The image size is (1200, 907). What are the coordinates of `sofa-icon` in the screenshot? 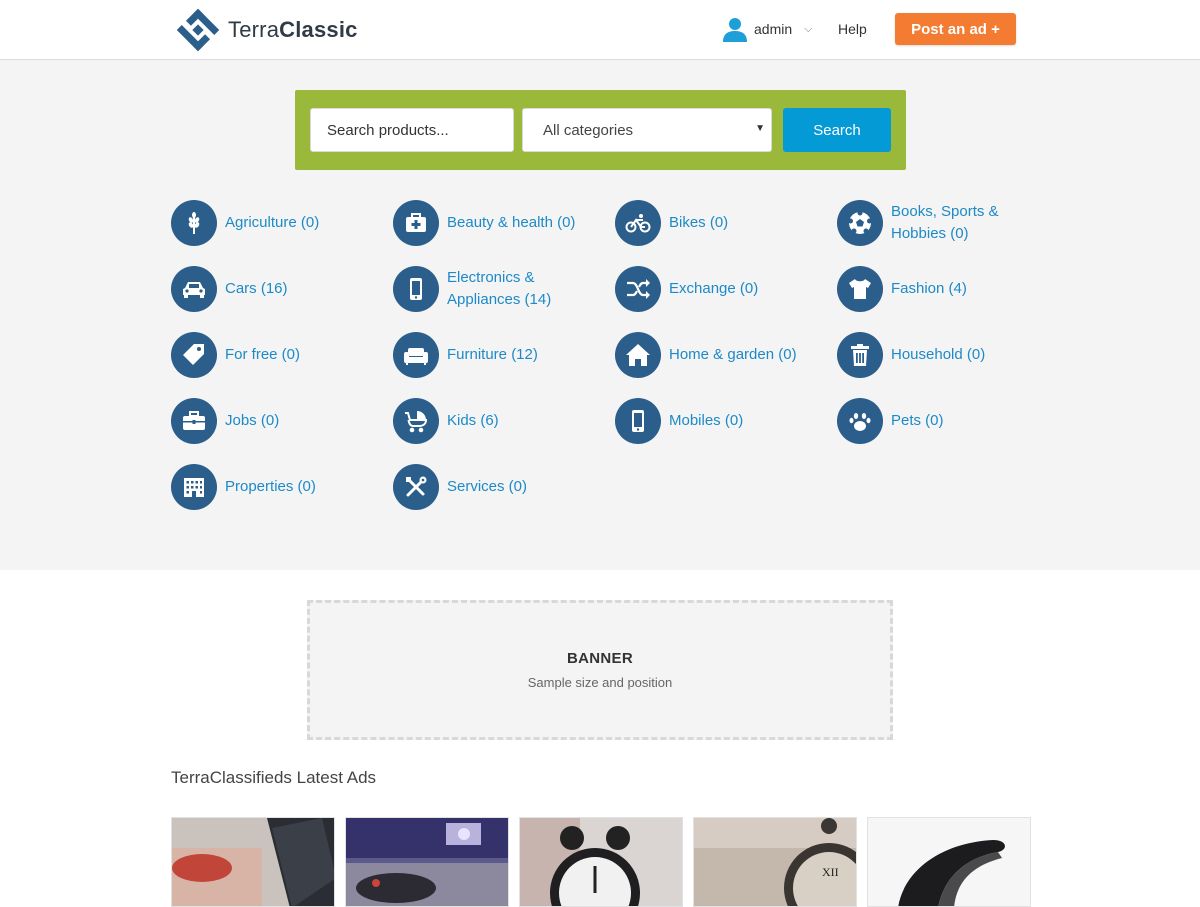 It's located at (416, 355).